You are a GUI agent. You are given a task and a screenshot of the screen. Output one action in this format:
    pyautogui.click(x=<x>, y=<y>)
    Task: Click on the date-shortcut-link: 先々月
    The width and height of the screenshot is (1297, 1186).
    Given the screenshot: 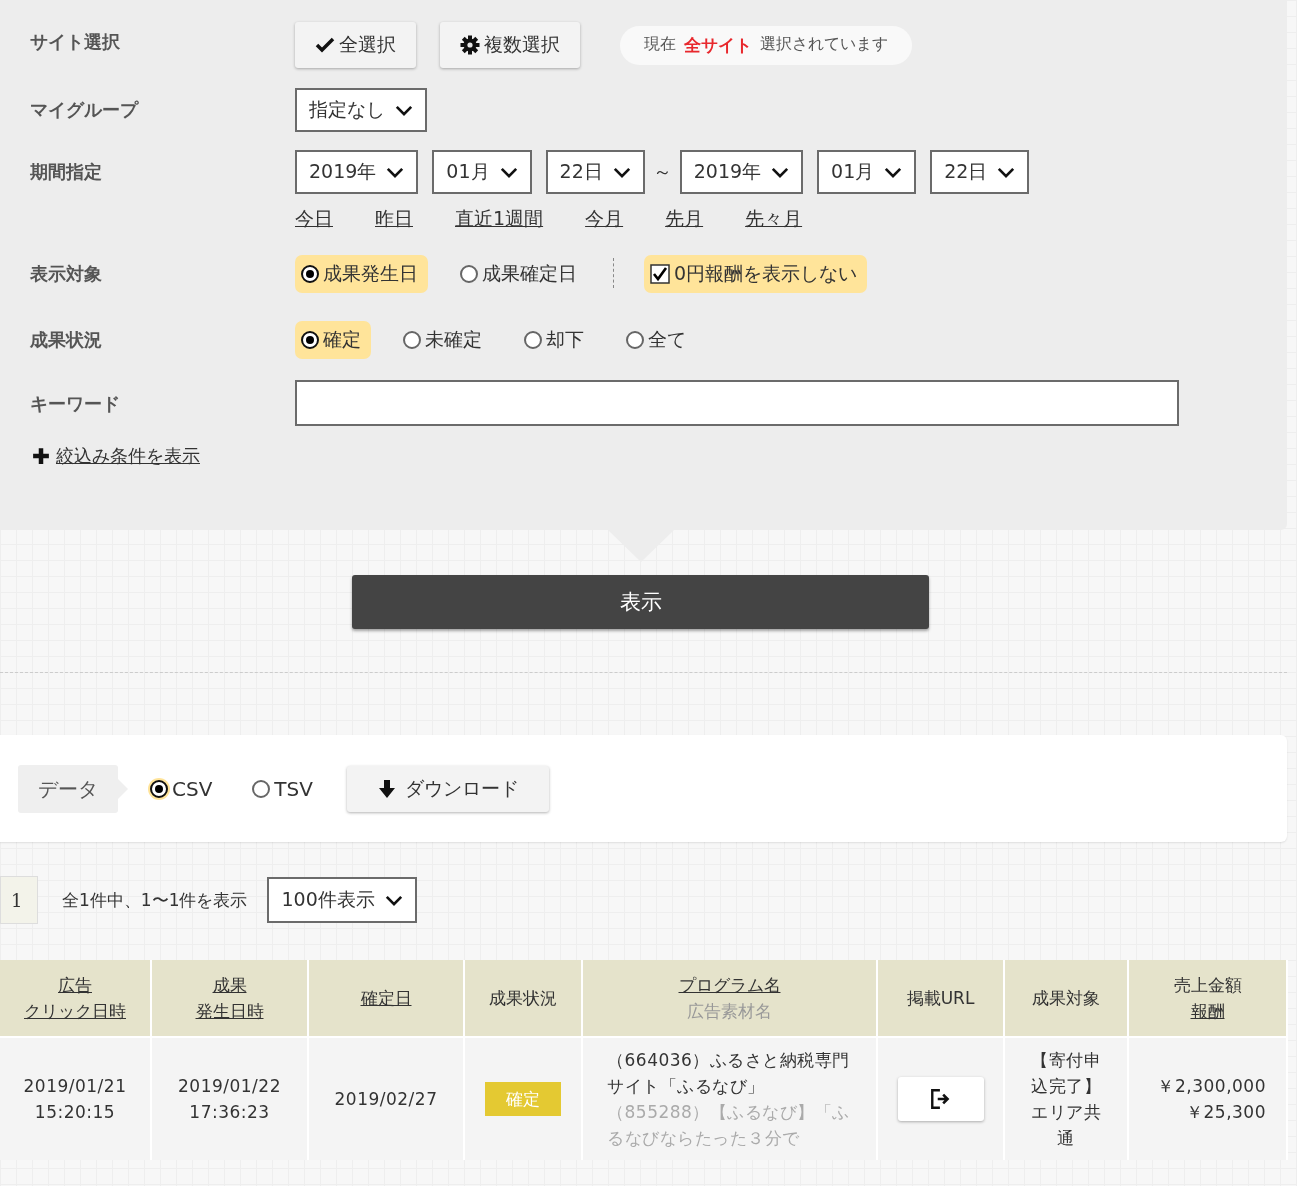 What is the action you would take?
    pyautogui.click(x=774, y=219)
    